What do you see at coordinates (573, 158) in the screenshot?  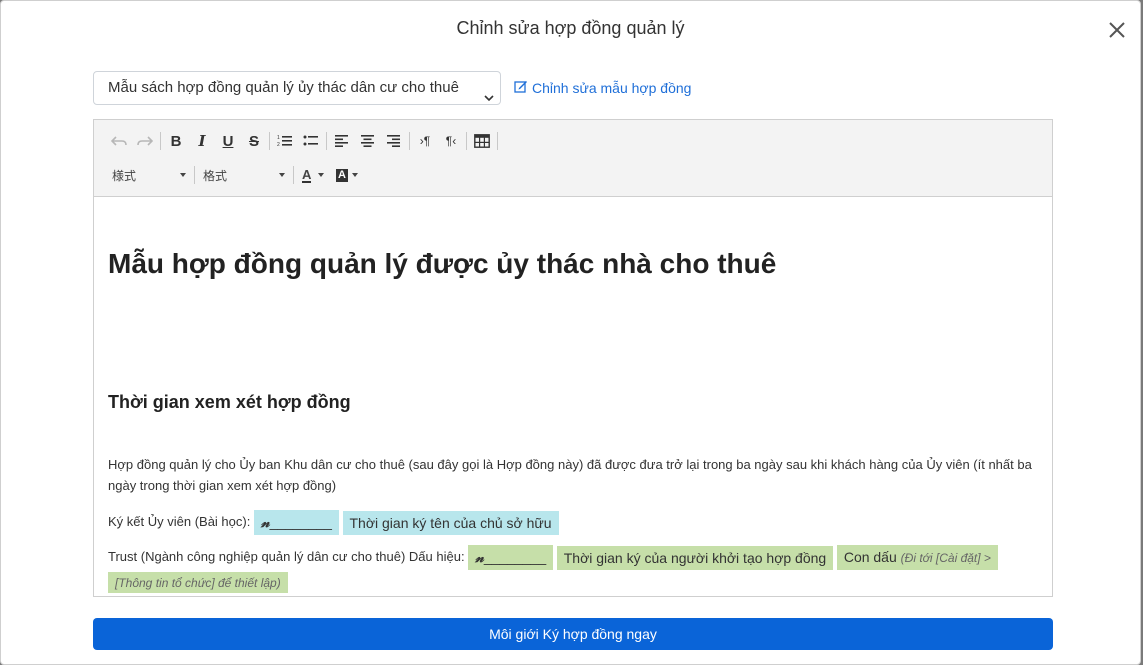 I see `editor-toolbar: B I U S 12 ›¶ ¶‹ 様式 格式 A A` at bounding box center [573, 158].